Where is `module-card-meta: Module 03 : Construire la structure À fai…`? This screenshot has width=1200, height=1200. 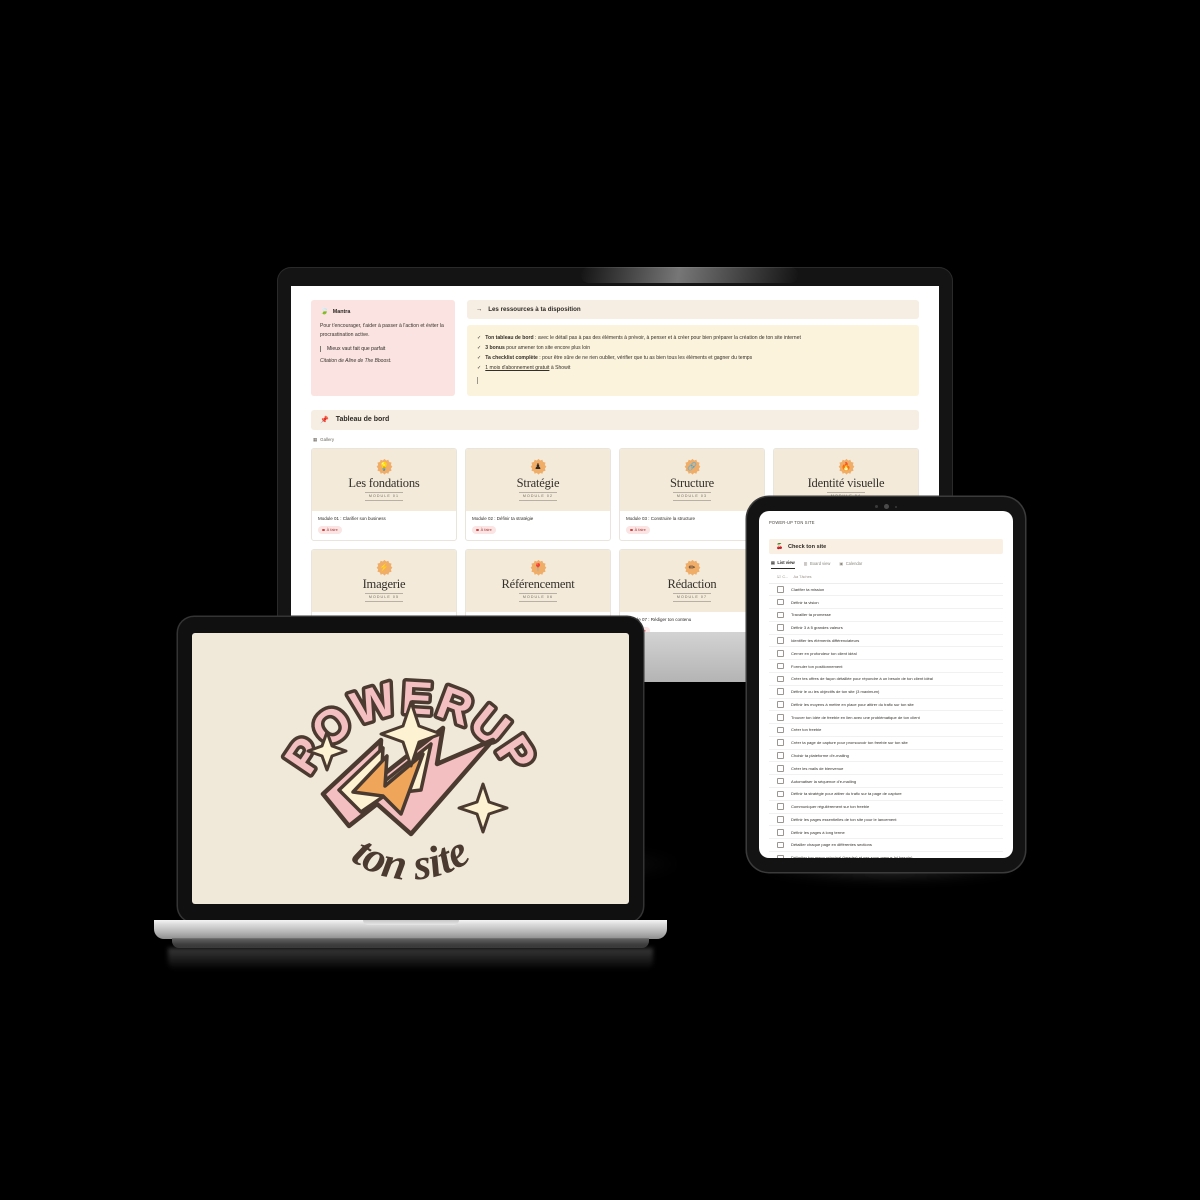
module-card-meta: Module 03 : Construire la structure À fai… is located at coordinates (692, 525).